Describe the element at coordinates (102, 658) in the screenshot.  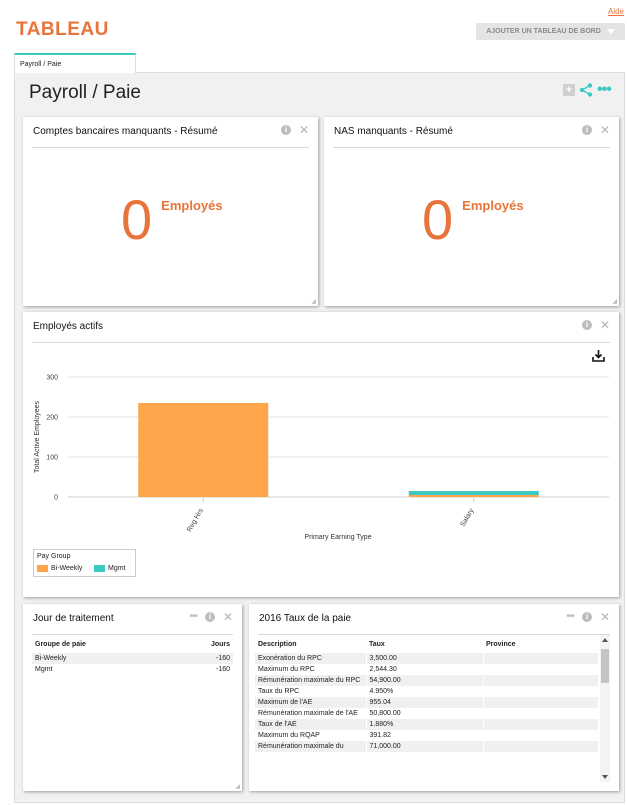
I see `table-cell: Bi-Weekly` at that location.